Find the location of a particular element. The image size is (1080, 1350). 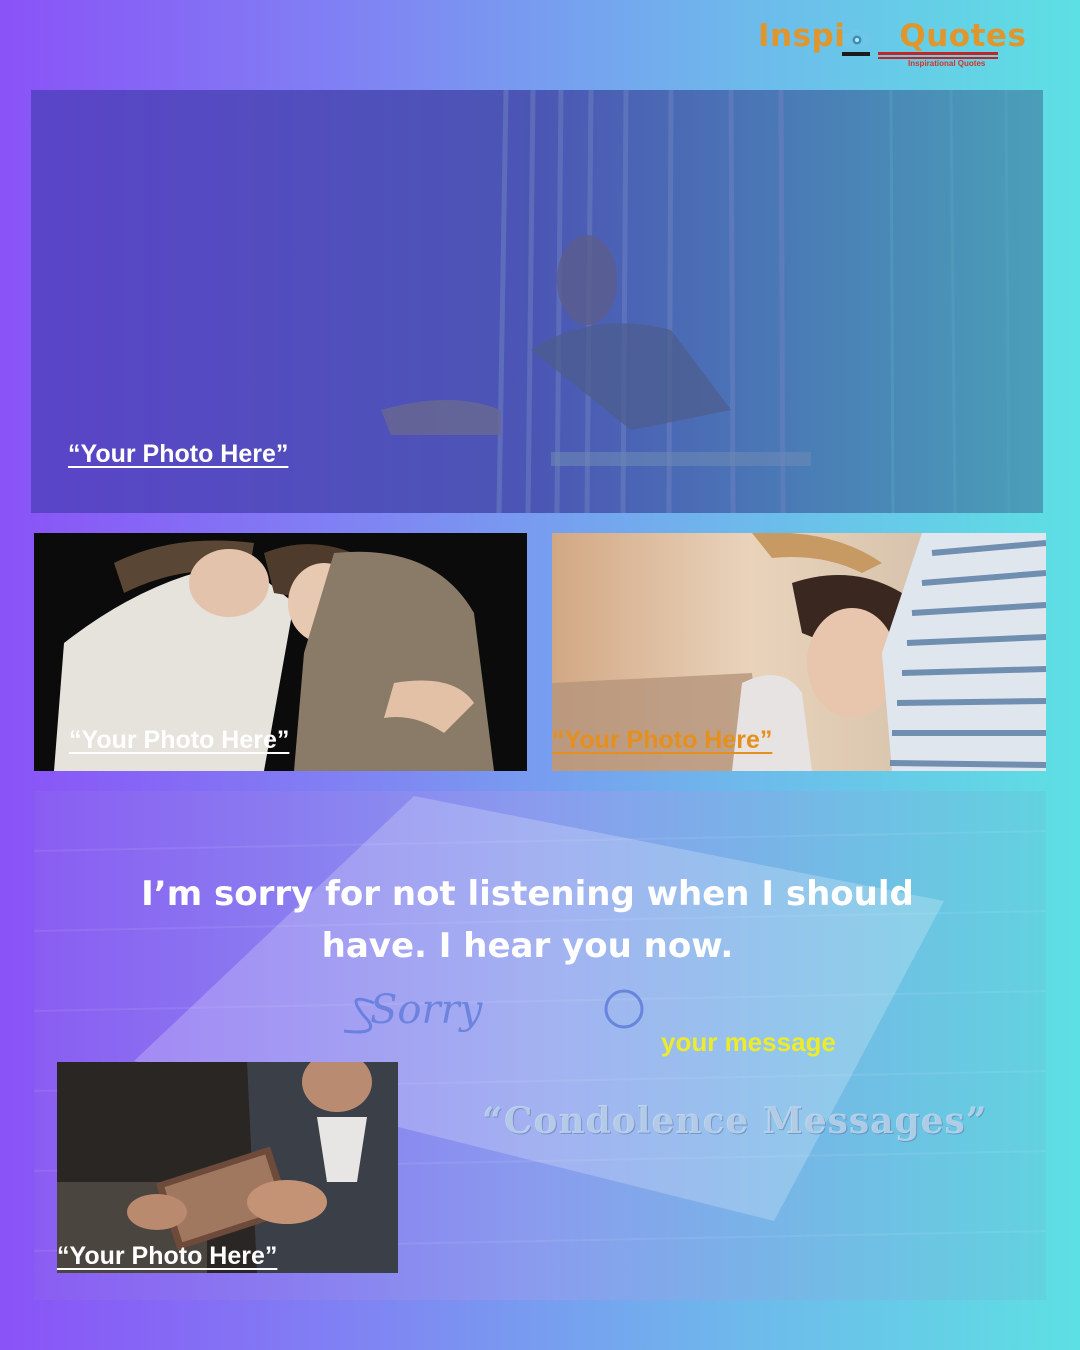

logo-underline-red is located at coordinates (938, 53).